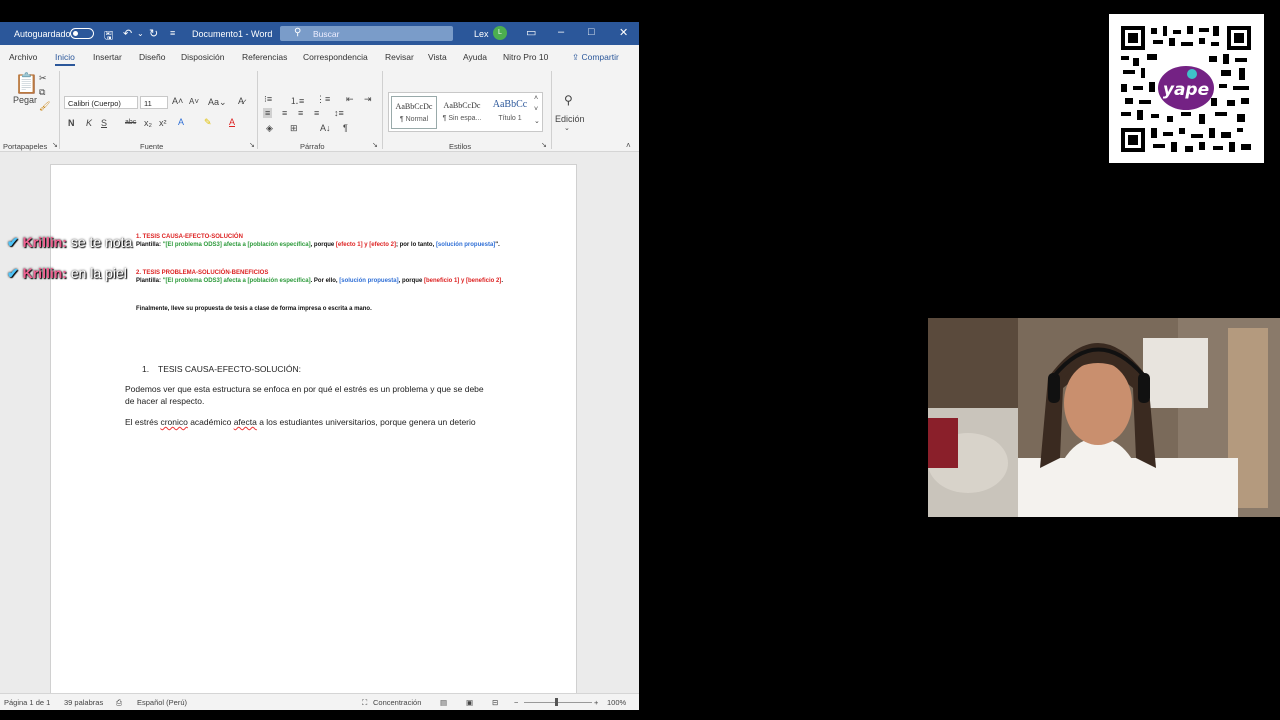  Describe the element at coordinates (481, 34) in the screenshot. I see `user-name: Lex` at that location.